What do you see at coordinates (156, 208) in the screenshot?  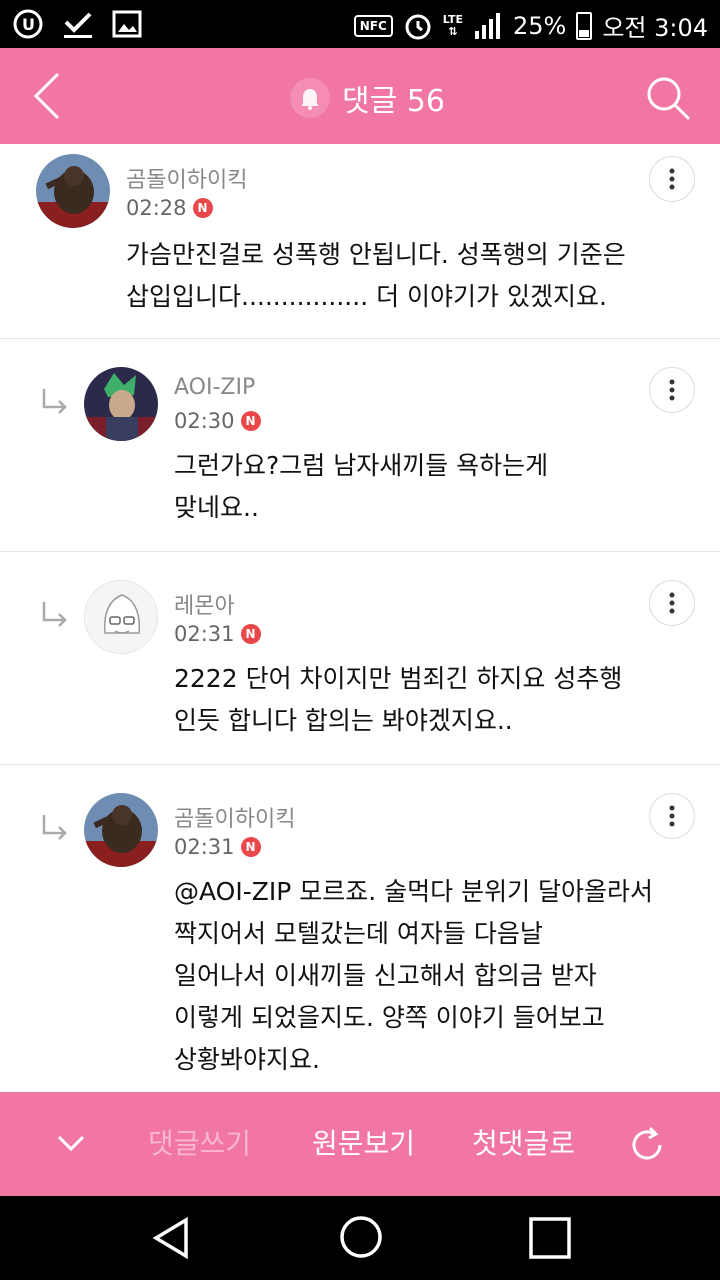 I see `time-text: 02:28` at bounding box center [156, 208].